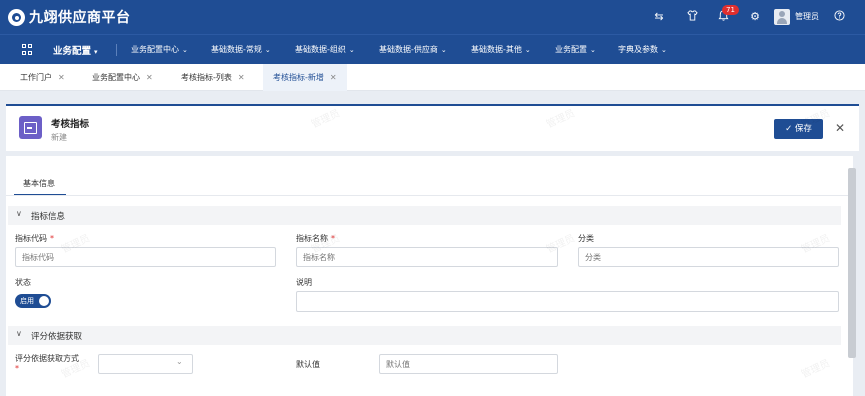 Image resolution: width=865 pixels, height=396 pixels. Describe the element at coordinates (320, 49) in the screenshot. I see `nav-item-label: 基础数据-组织` at that location.